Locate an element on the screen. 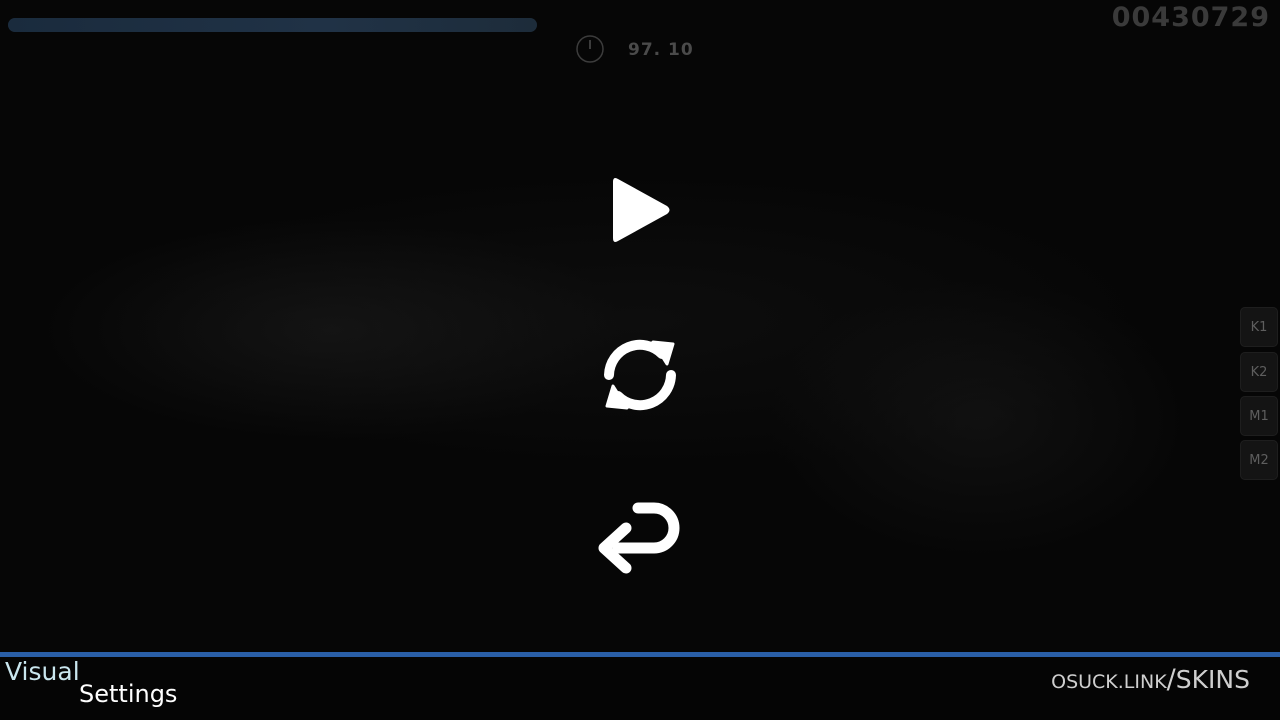 This screenshot has width=1280, height=720. song-progress-fill is located at coordinates (272, 25).